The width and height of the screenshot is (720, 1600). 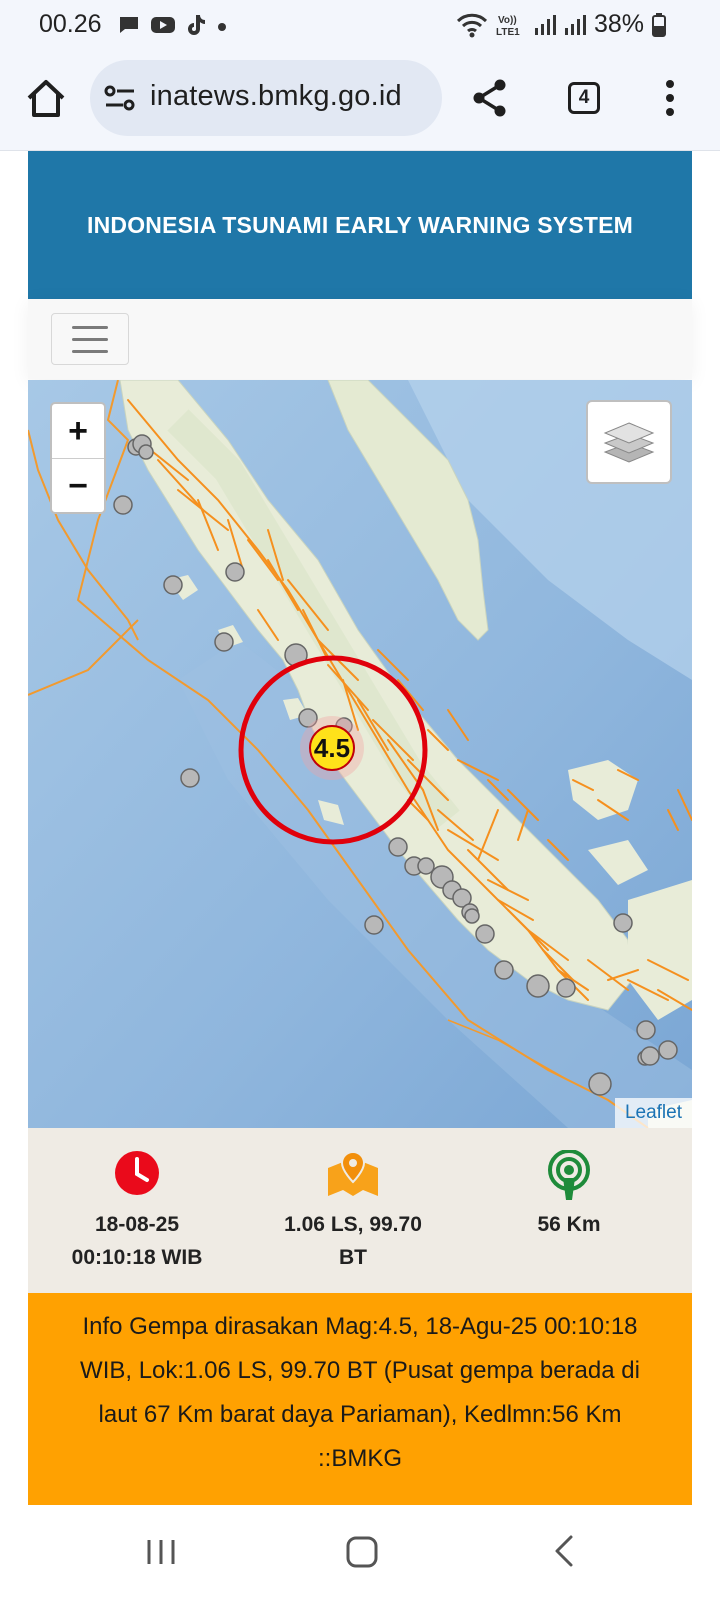 I want to click on recent-apps-icon, so click(x=161, y=1552).